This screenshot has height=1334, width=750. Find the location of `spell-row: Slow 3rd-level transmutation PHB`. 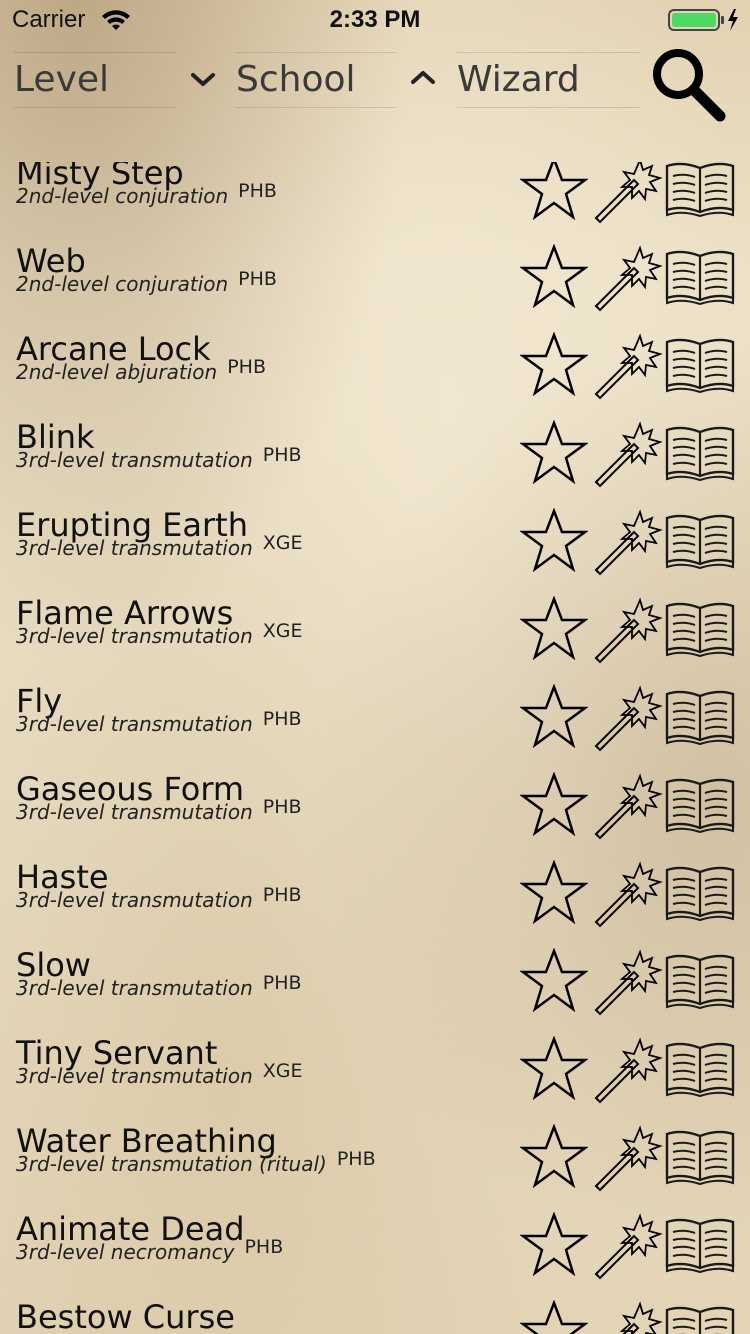

spell-row: Slow 3rd-level transmutation PHB is located at coordinates (375, 990).